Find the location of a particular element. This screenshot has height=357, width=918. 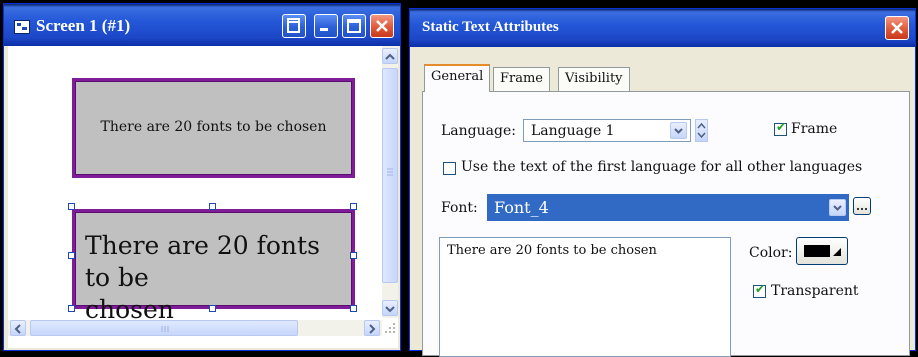

scroll-left-button is located at coordinates (18, 328).